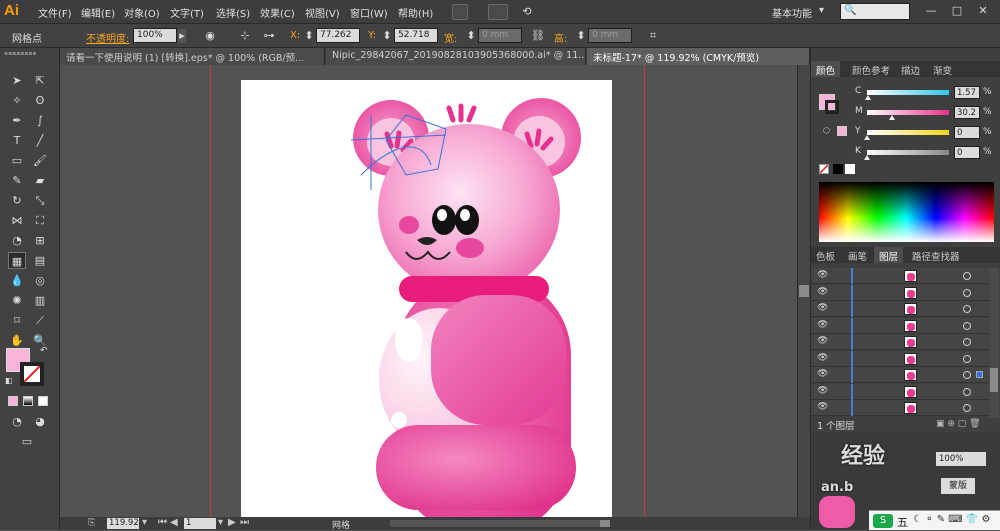 The image size is (1000, 531). What do you see at coordinates (17, 280) in the screenshot?
I see `eyedropper-tool-icon: 💧` at bounding box center [17, 280].